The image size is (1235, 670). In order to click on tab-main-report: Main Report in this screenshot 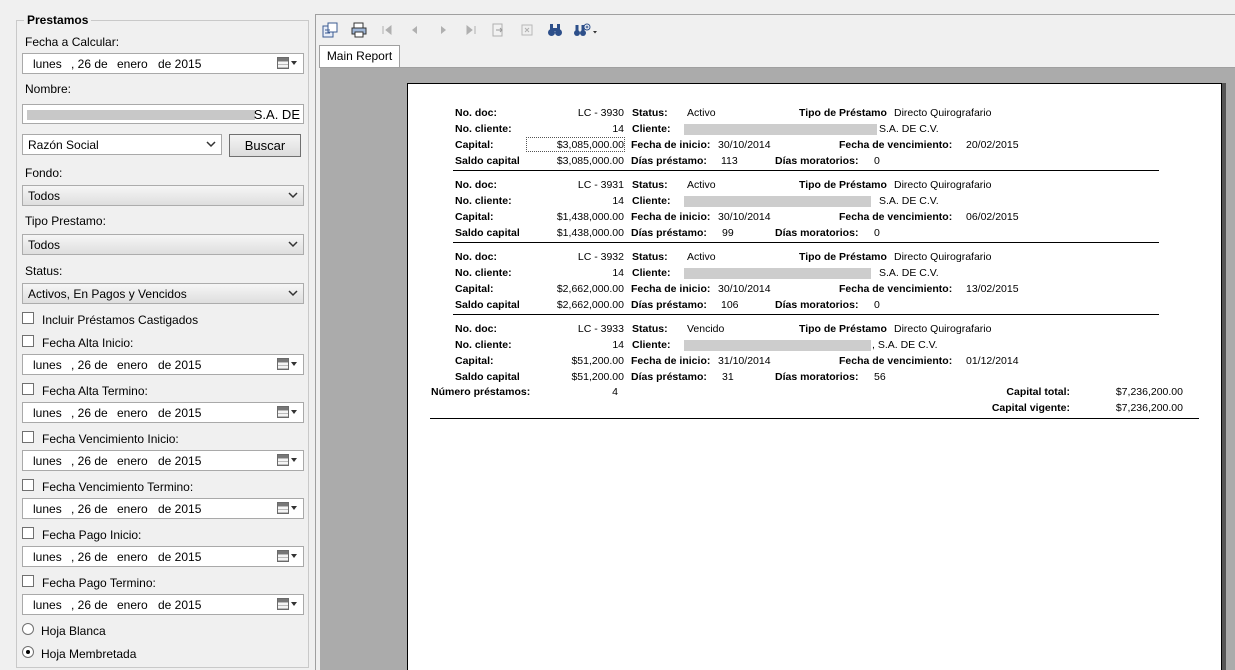, I will do `click(359, 56)`.